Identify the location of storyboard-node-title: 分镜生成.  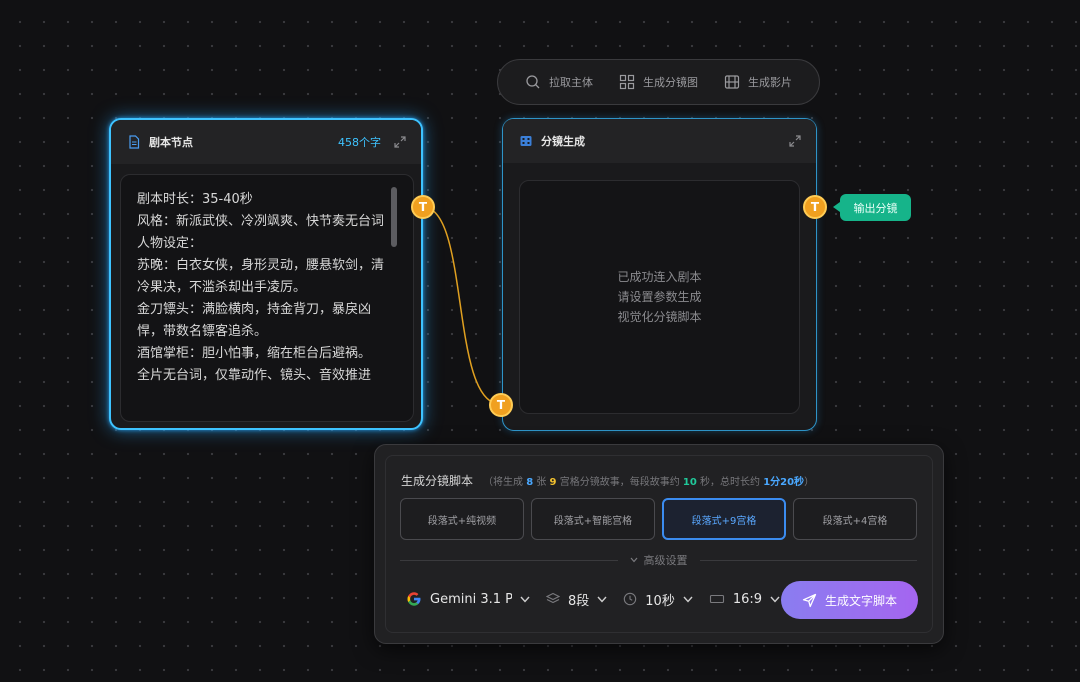
(563, 141).